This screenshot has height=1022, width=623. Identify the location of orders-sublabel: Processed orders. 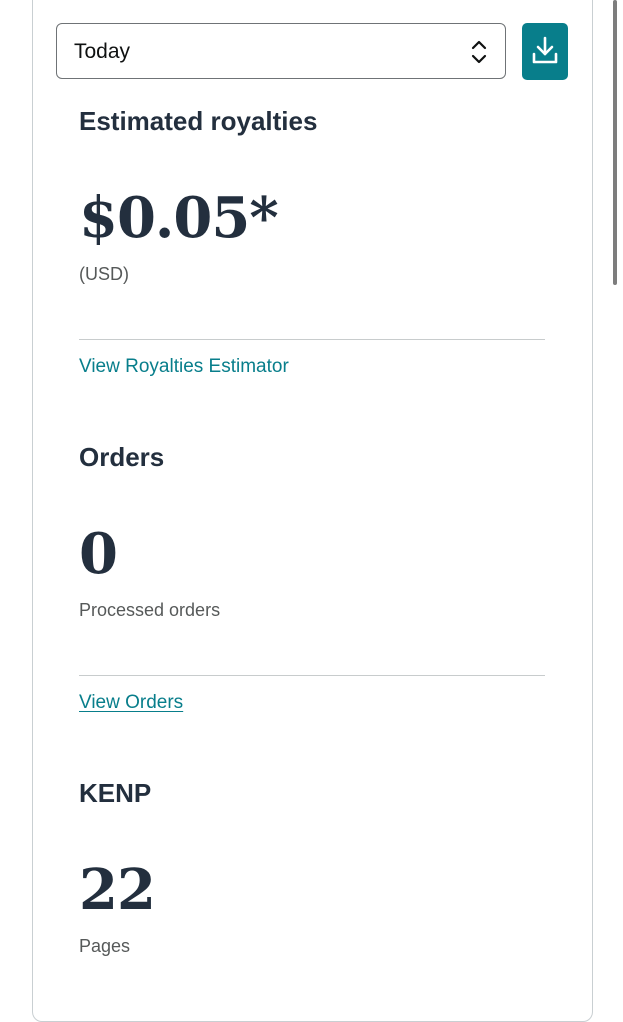
(150, 610).